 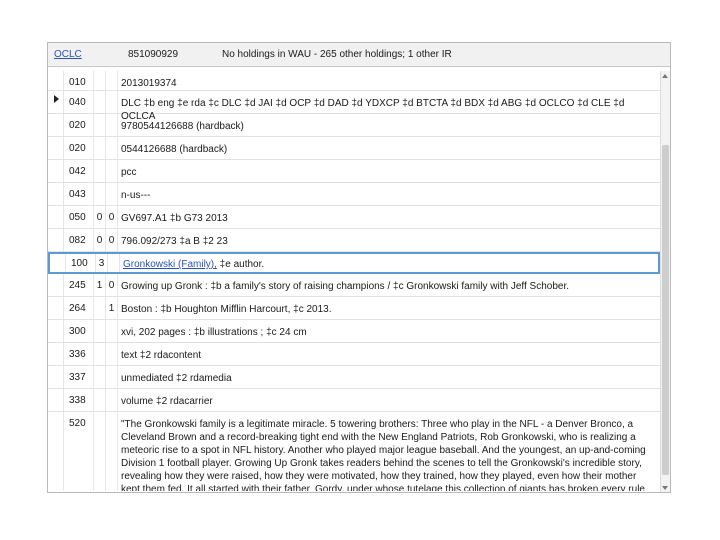 I want to click on field-tag: 337, so click(x=79, y=377).